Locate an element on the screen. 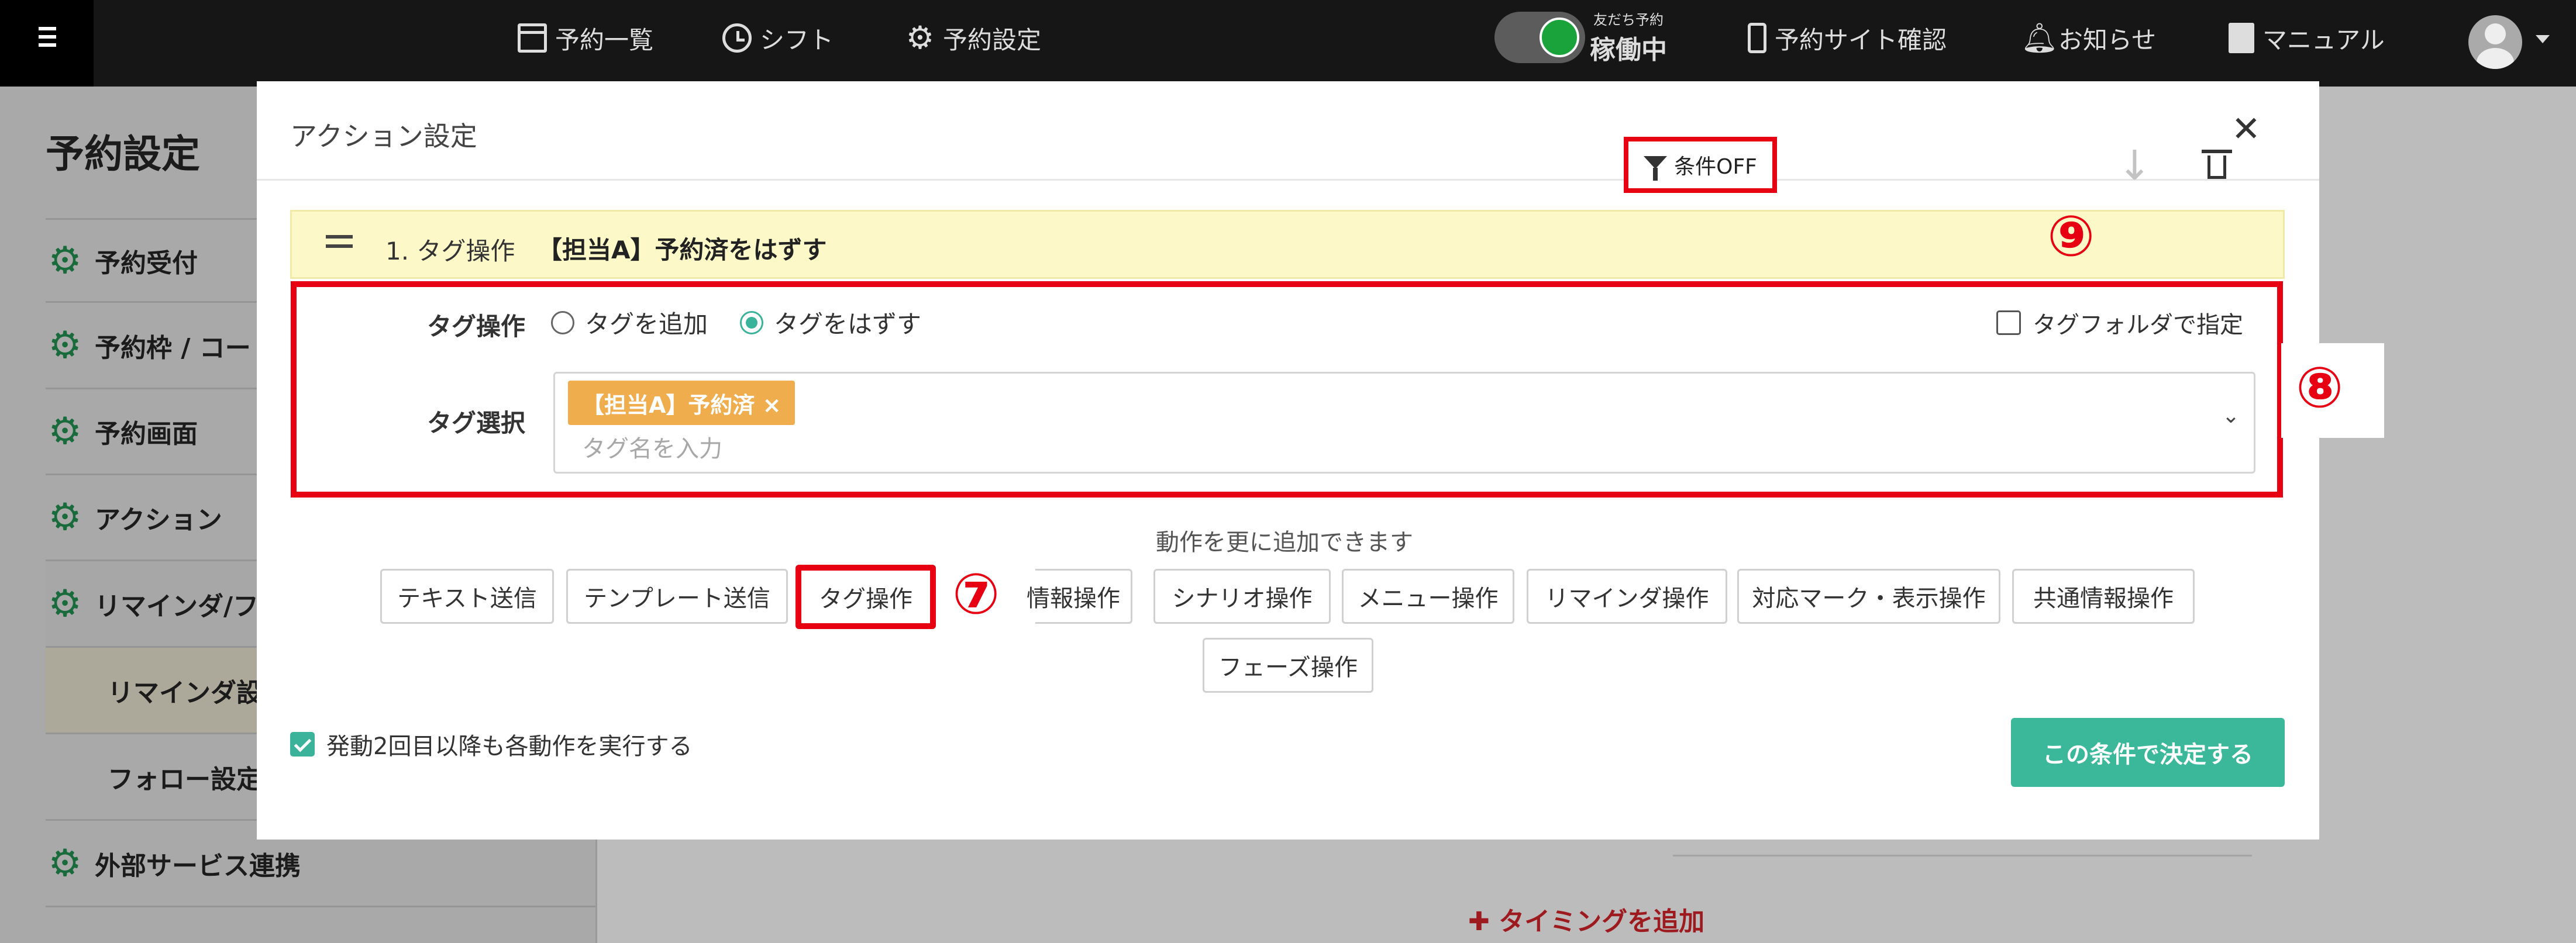 Image resolution: width=2576 pixels, height=943 pixels. toggle-status-label: 友だち予約 稼働中 is located at coordinates (1628, 37).